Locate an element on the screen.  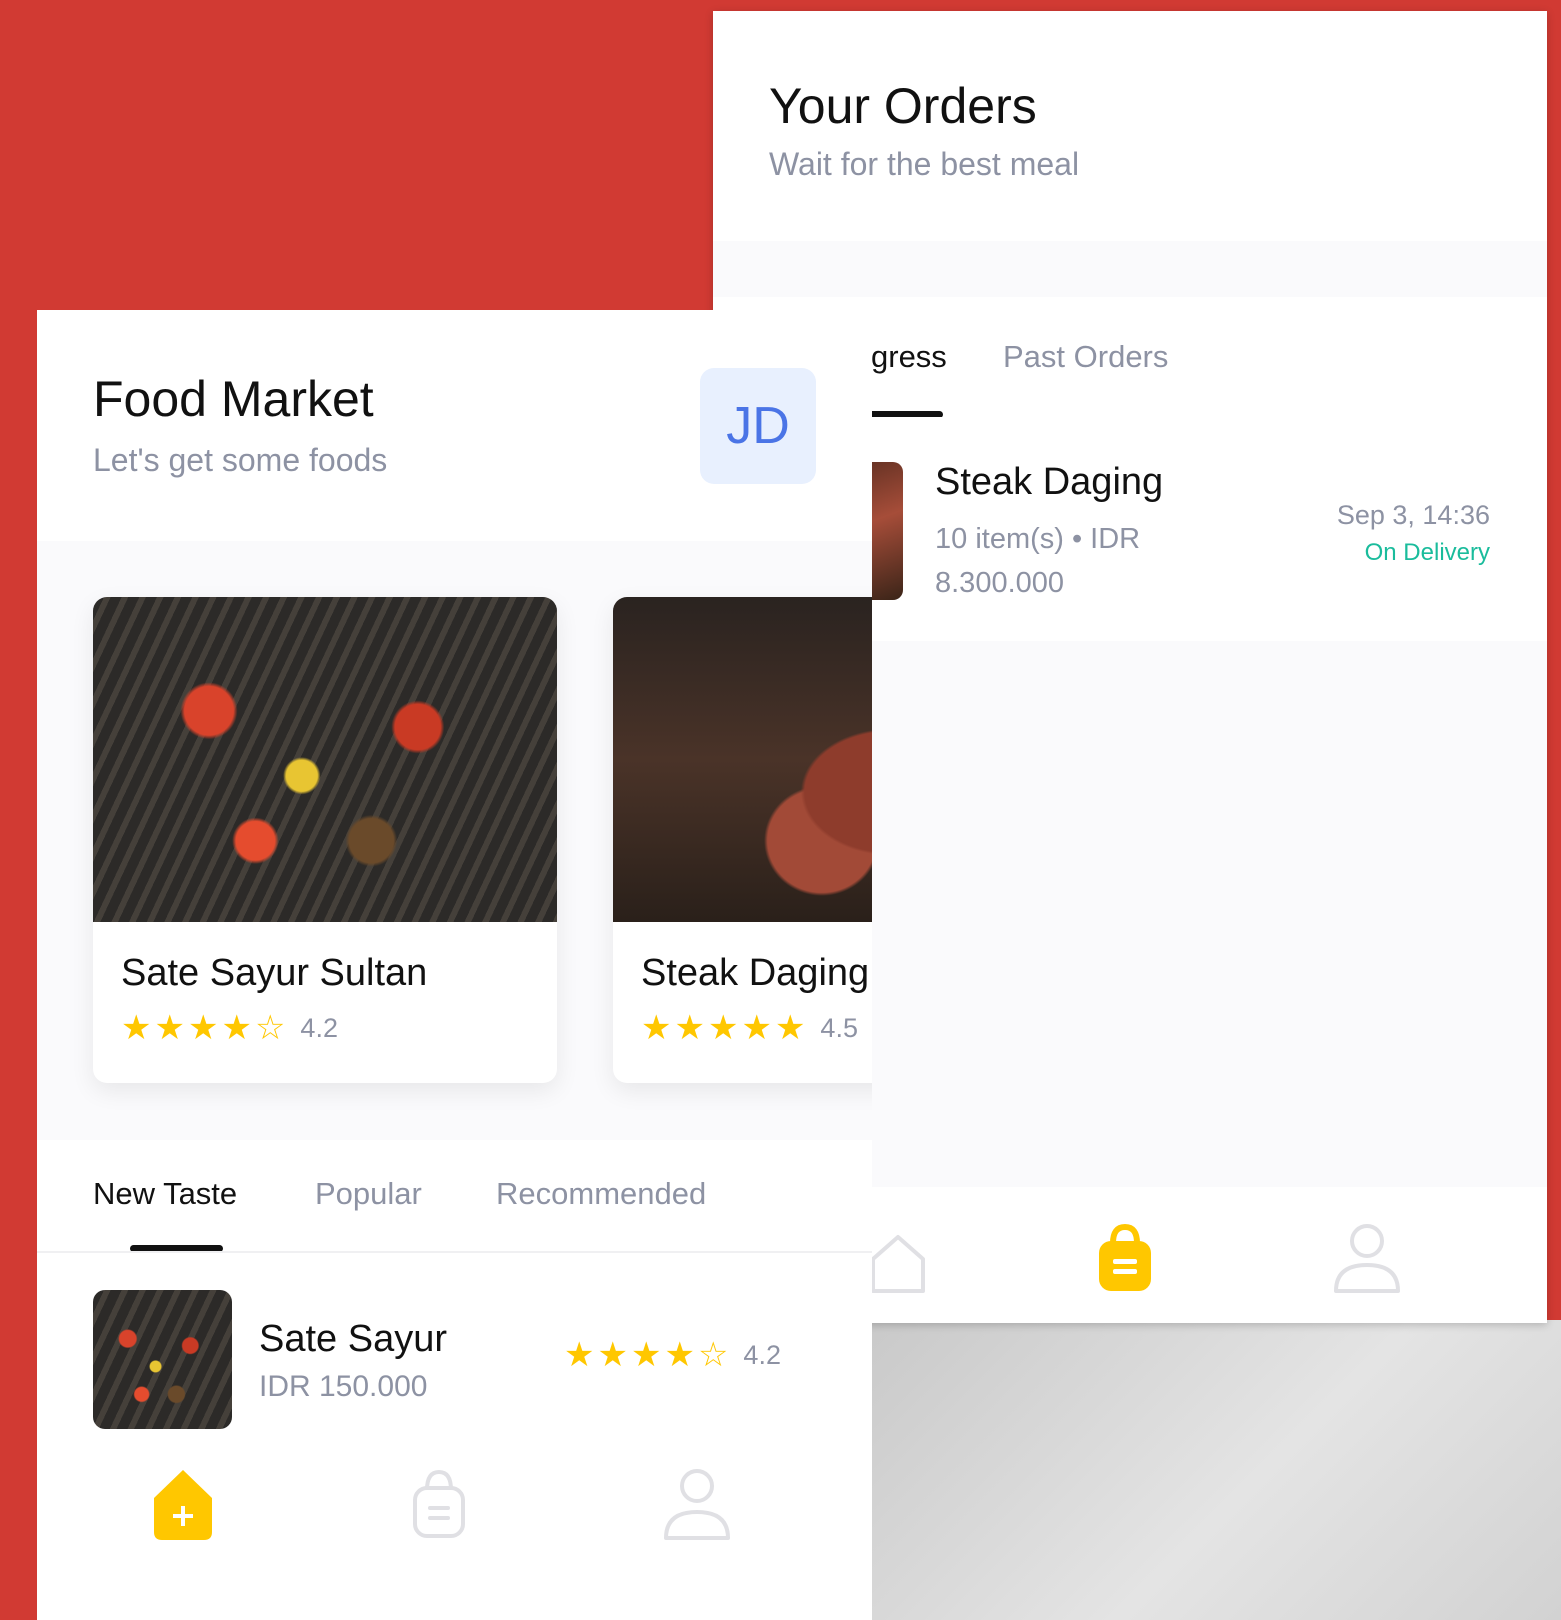
food-price: IDR 150.000 is located at coordinates (343, 1386).